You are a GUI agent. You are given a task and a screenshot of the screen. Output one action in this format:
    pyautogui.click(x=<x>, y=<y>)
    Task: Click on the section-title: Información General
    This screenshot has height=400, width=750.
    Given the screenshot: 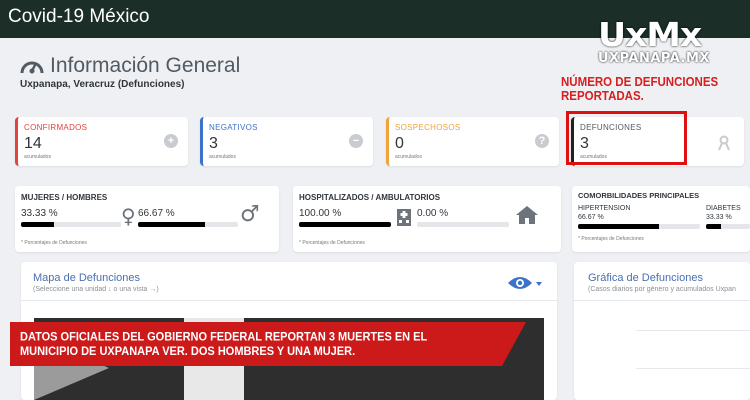 What is the action you would take?
    pyautogui.click(x=145, y=65)
    